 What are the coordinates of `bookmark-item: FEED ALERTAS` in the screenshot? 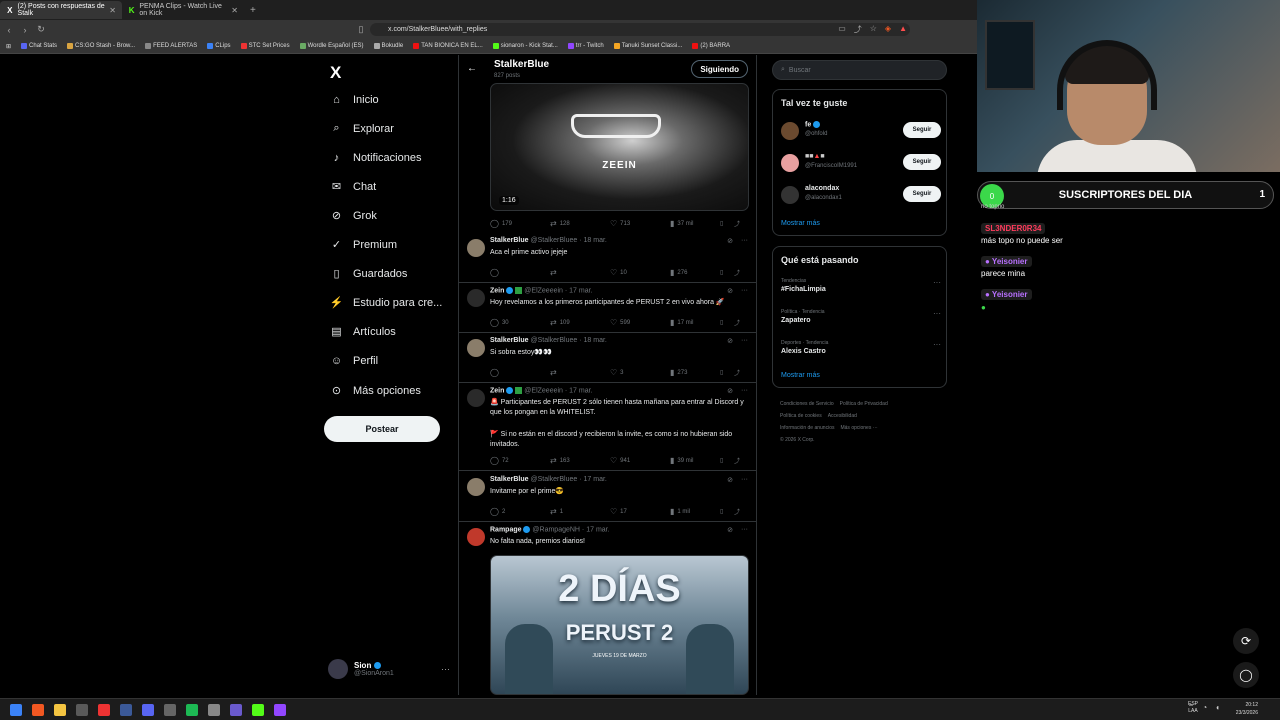 It's located at (171, 46).